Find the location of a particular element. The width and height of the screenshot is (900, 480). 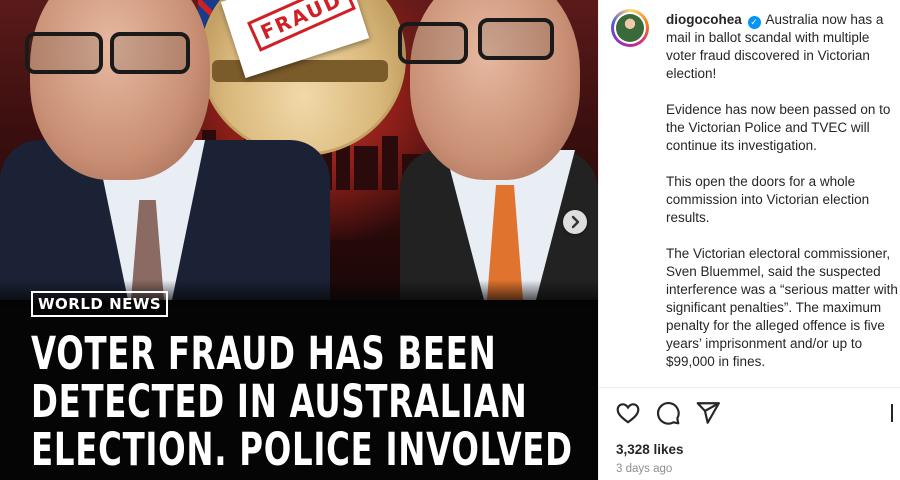

headline-line: DETECTED IN AUSTRALIAN is located at coordinates (279, 401).